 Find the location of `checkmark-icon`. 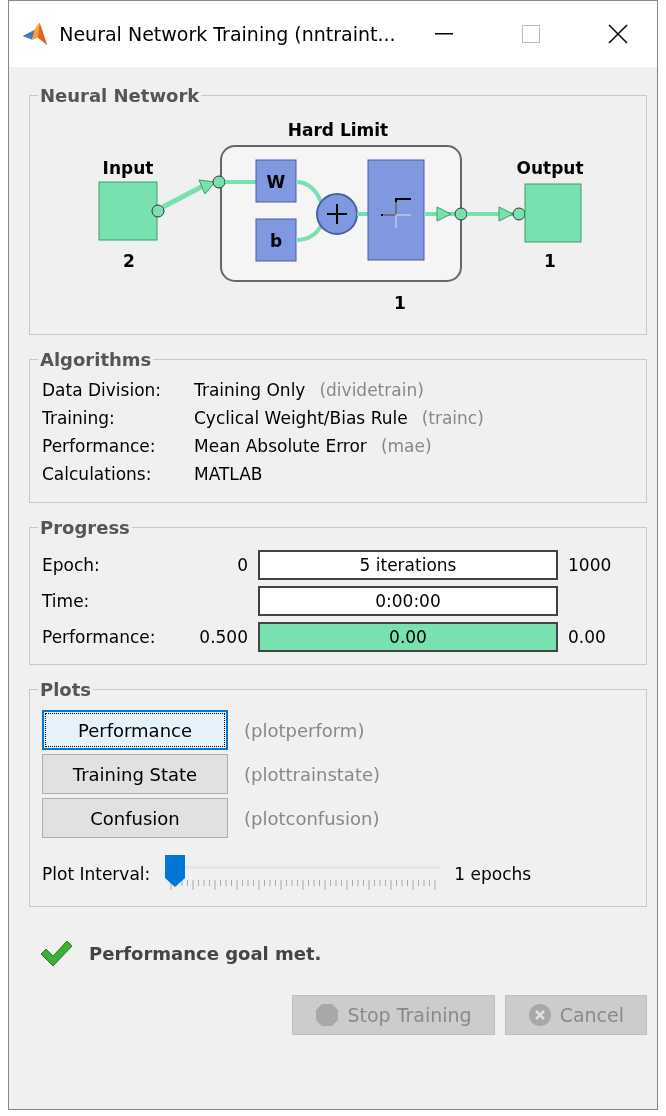

checkmark-icon is located at coordinates (56, 953).